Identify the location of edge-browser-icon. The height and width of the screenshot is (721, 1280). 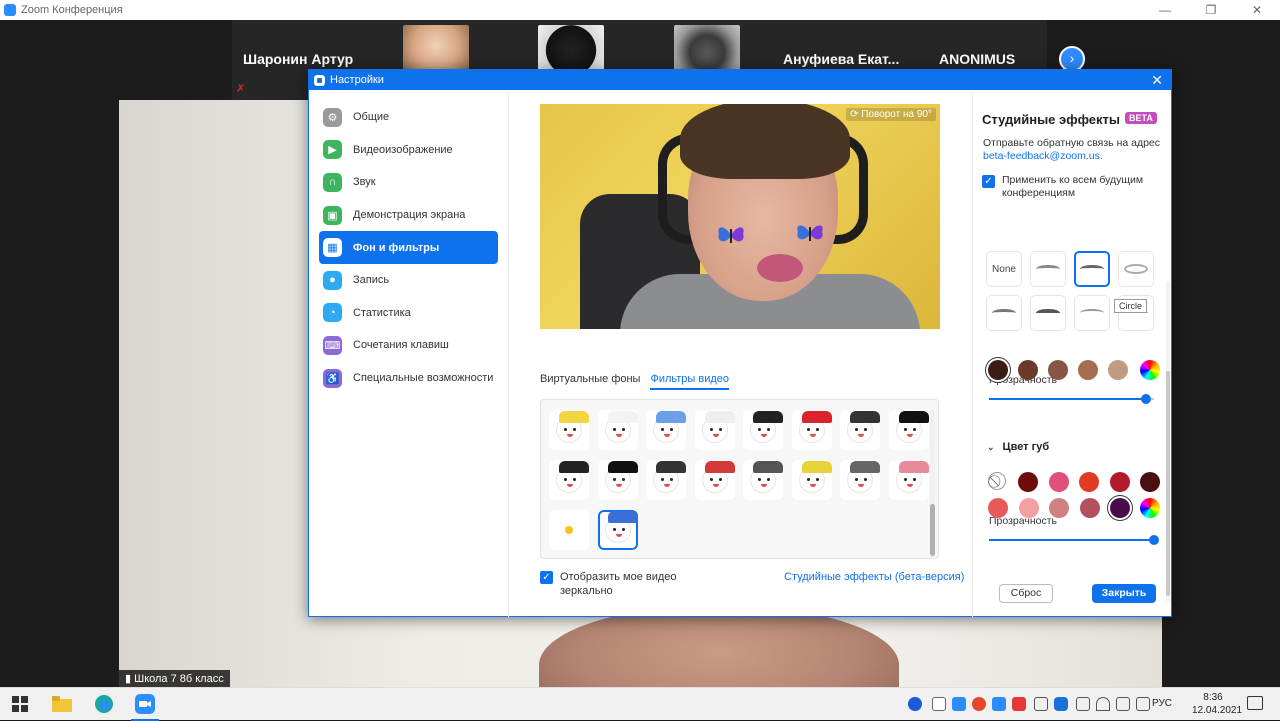
(104, 704).